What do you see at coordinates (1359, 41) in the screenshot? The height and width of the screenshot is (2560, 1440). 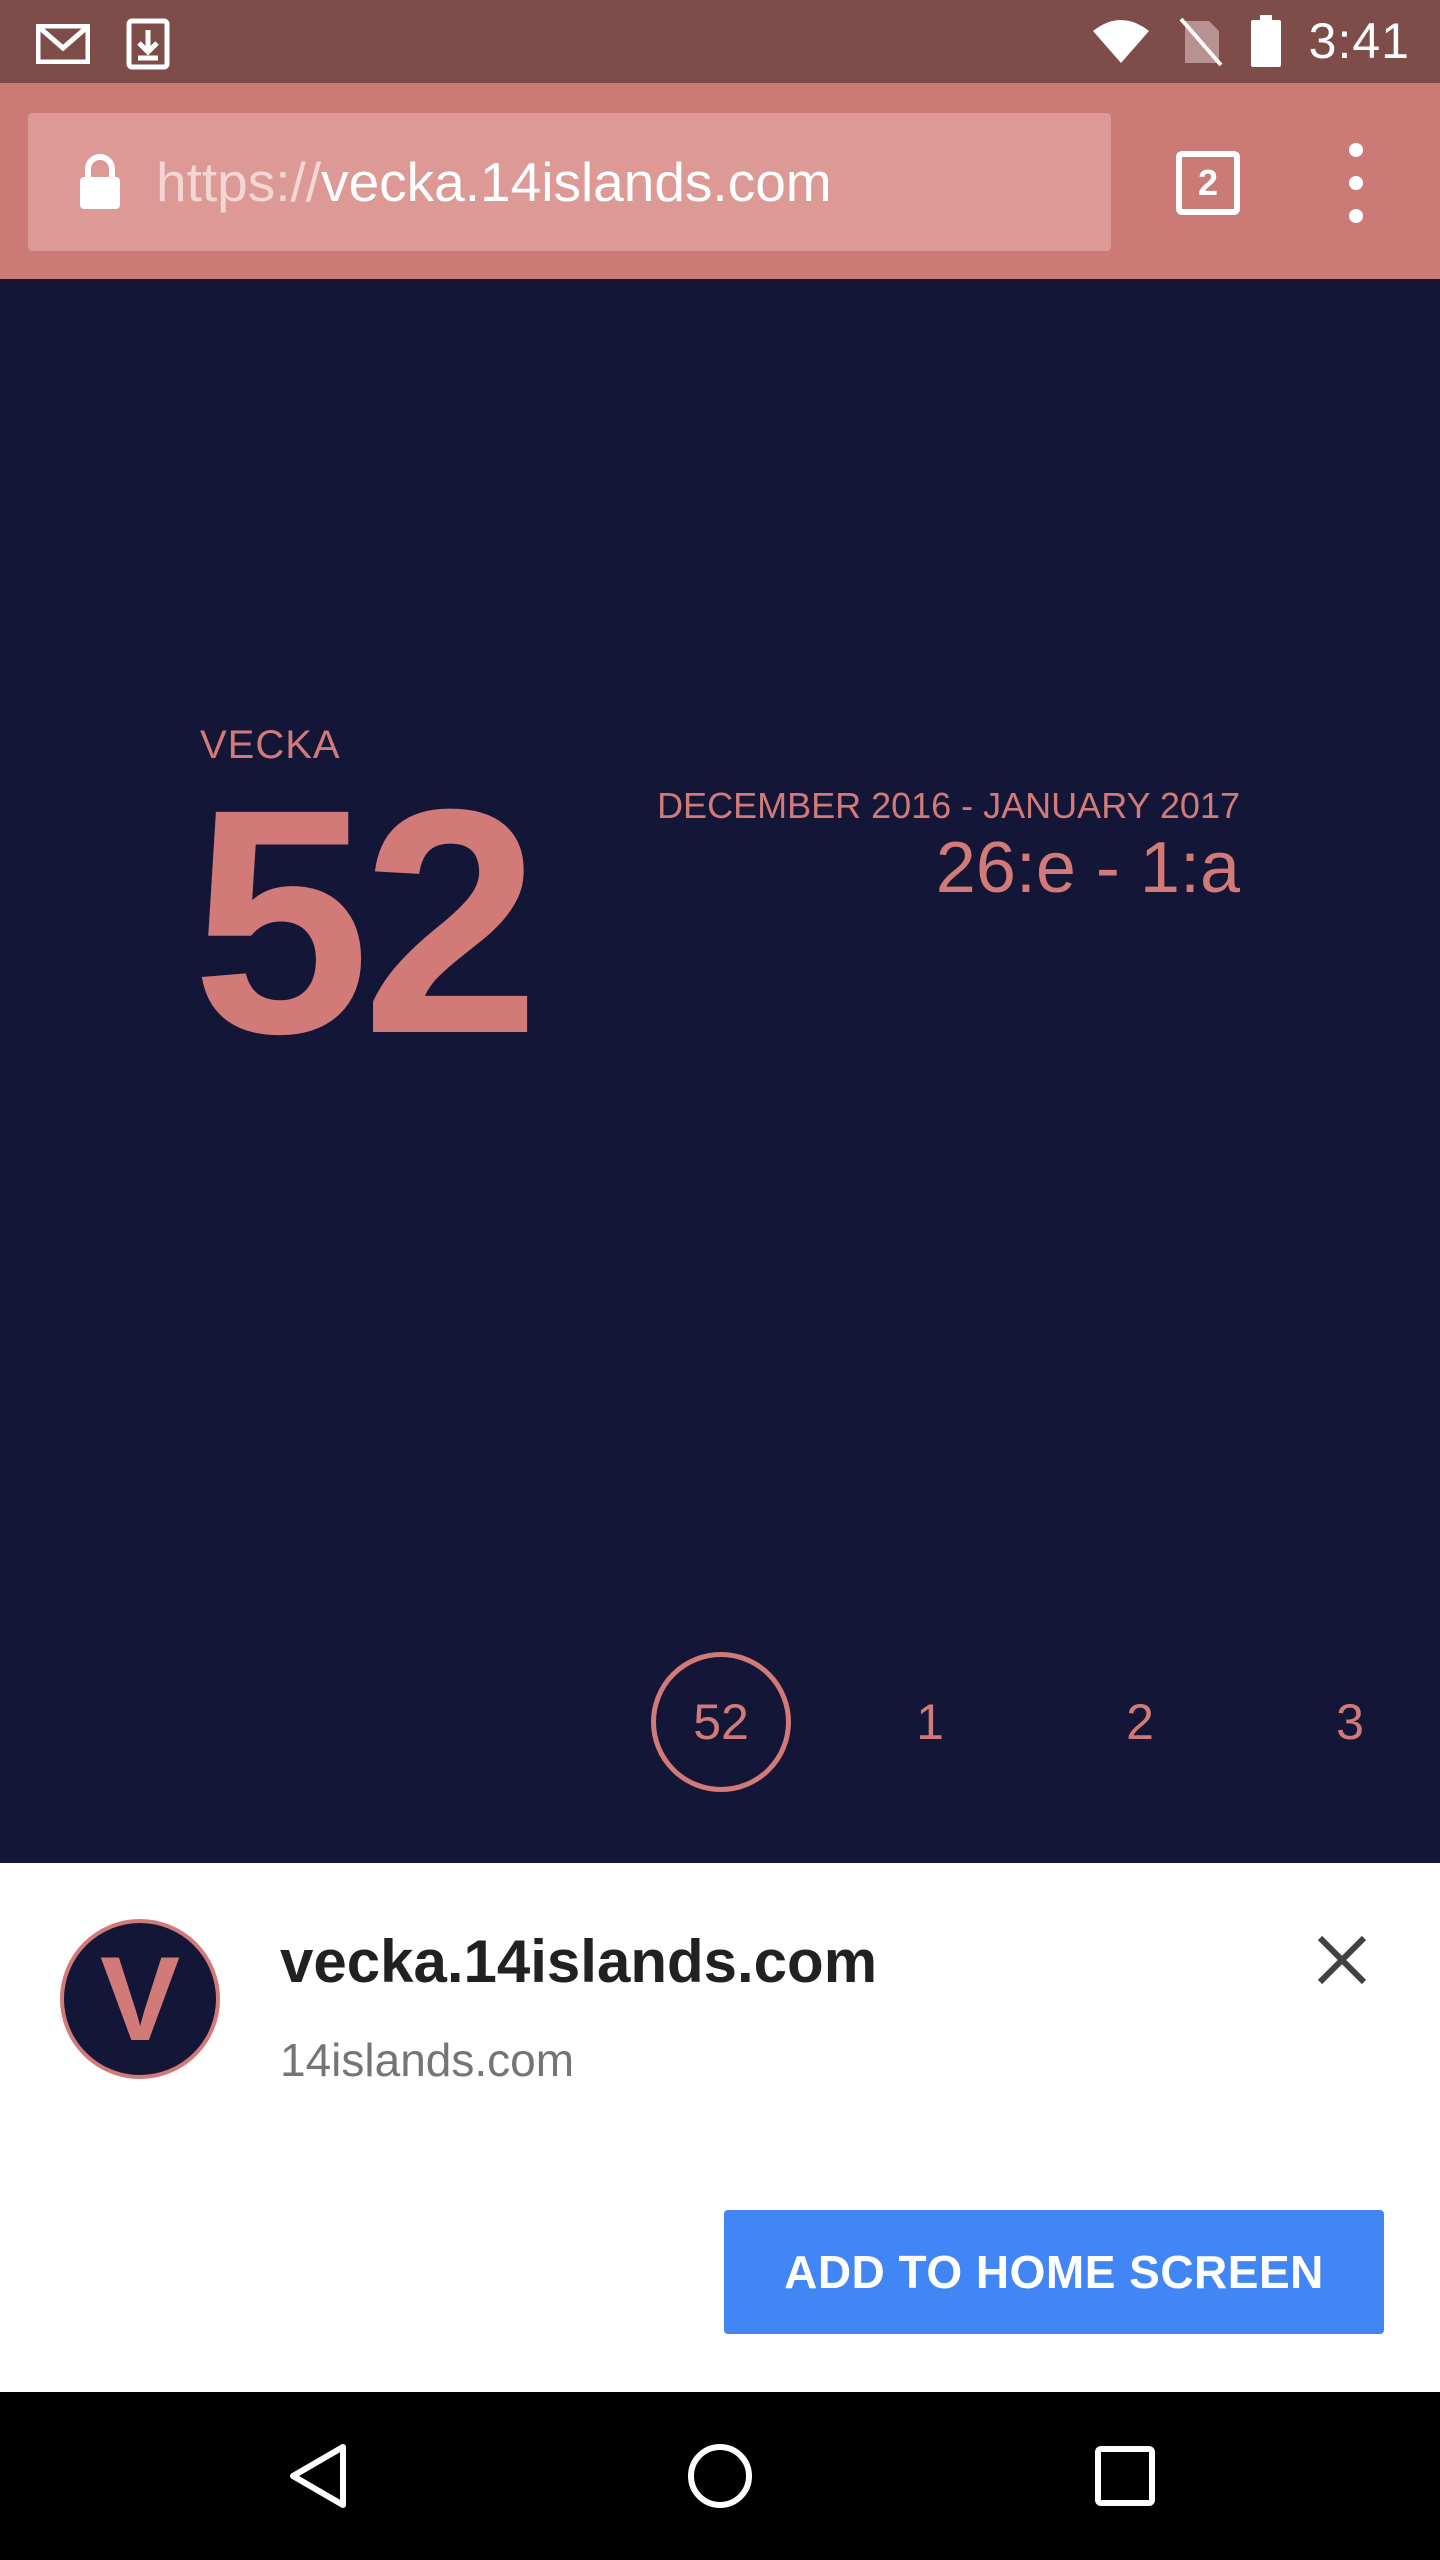 I see `clock: 3:41` at bounding box center [1359, 41].